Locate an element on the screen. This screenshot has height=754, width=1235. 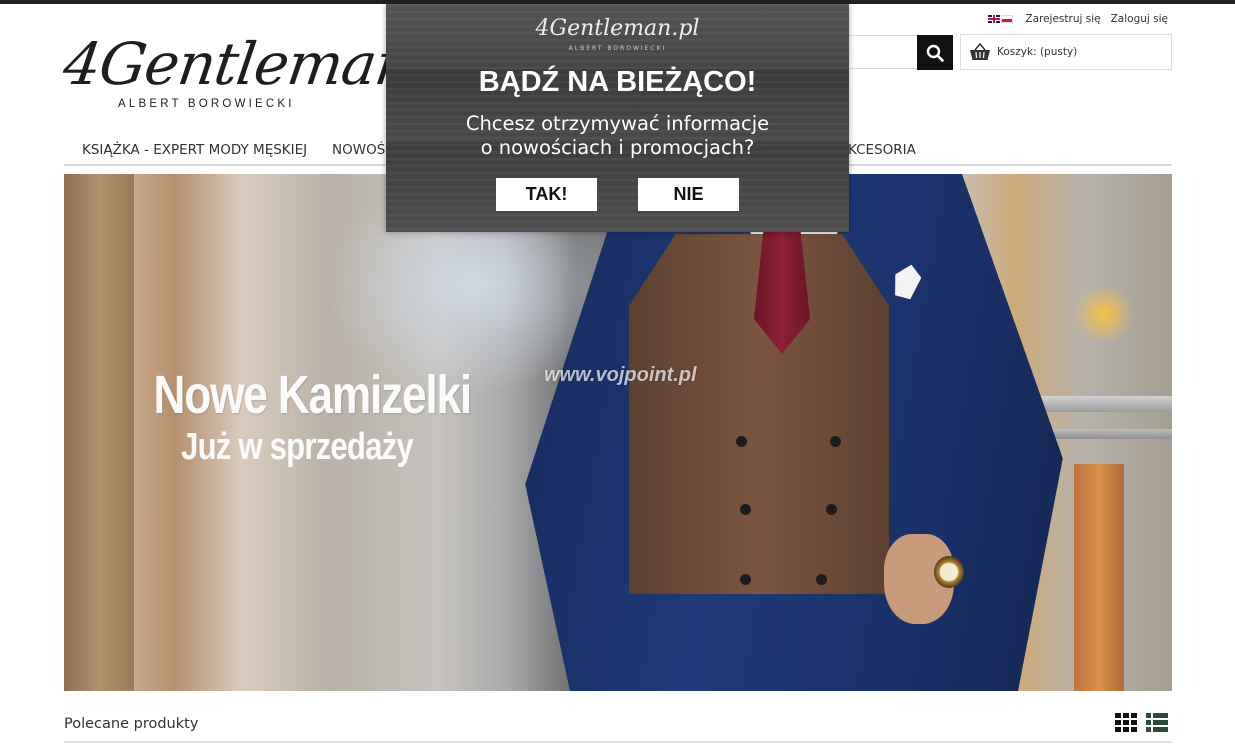
search-icon is located at coordinates (935, 53).